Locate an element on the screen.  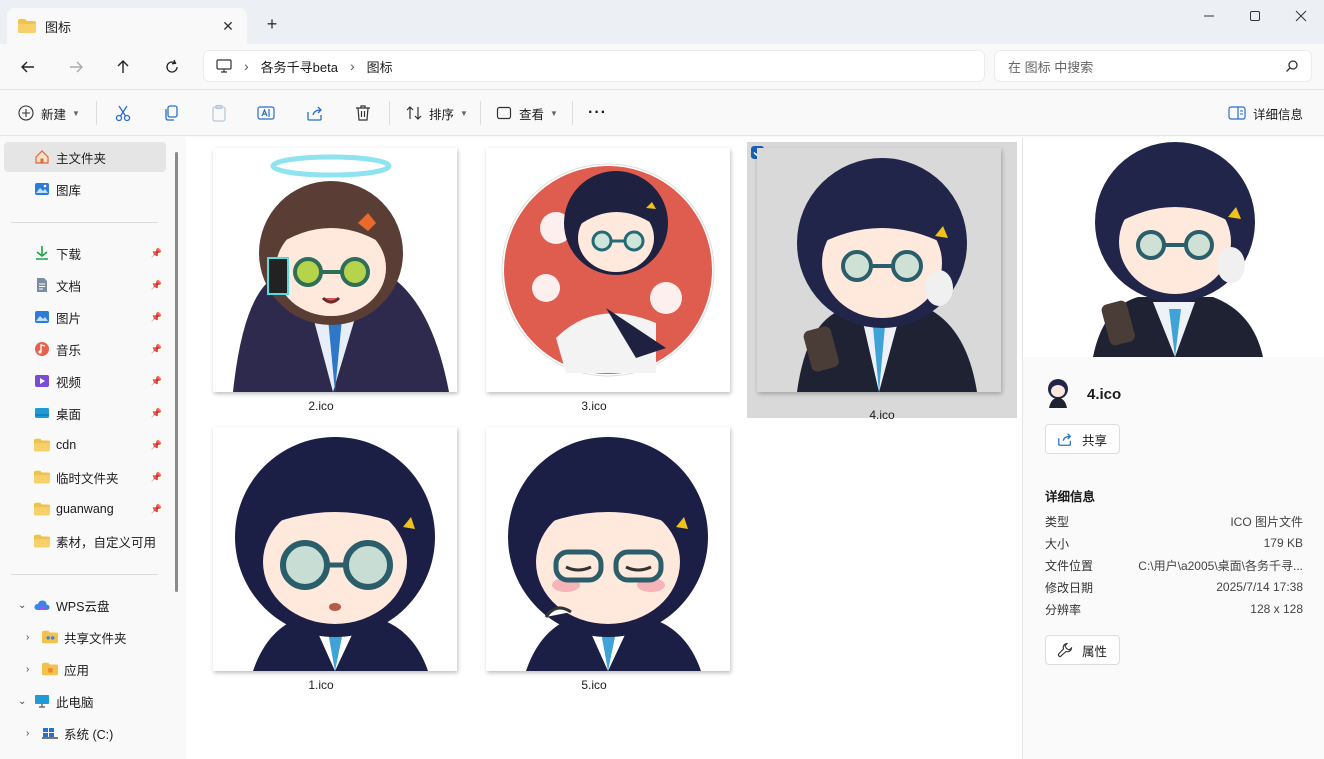
sidebar-item-shared: › 共享文件夹 is located at coordinates (85, 637).